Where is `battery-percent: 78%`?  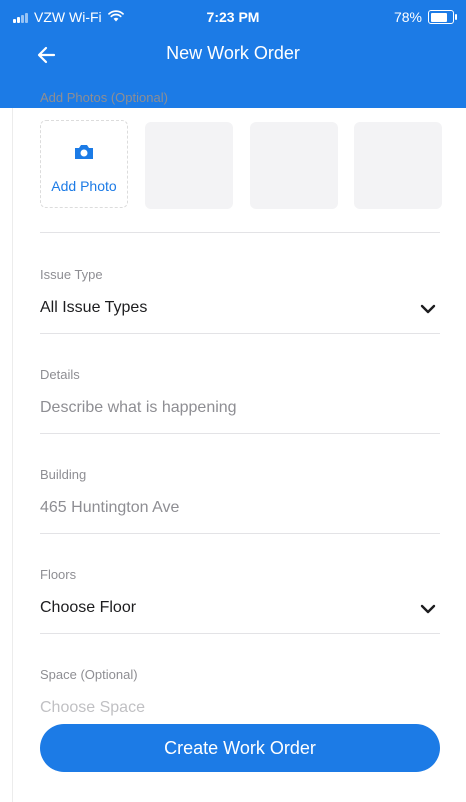 battery-percent: 78% is located at coordinates (407, 17).